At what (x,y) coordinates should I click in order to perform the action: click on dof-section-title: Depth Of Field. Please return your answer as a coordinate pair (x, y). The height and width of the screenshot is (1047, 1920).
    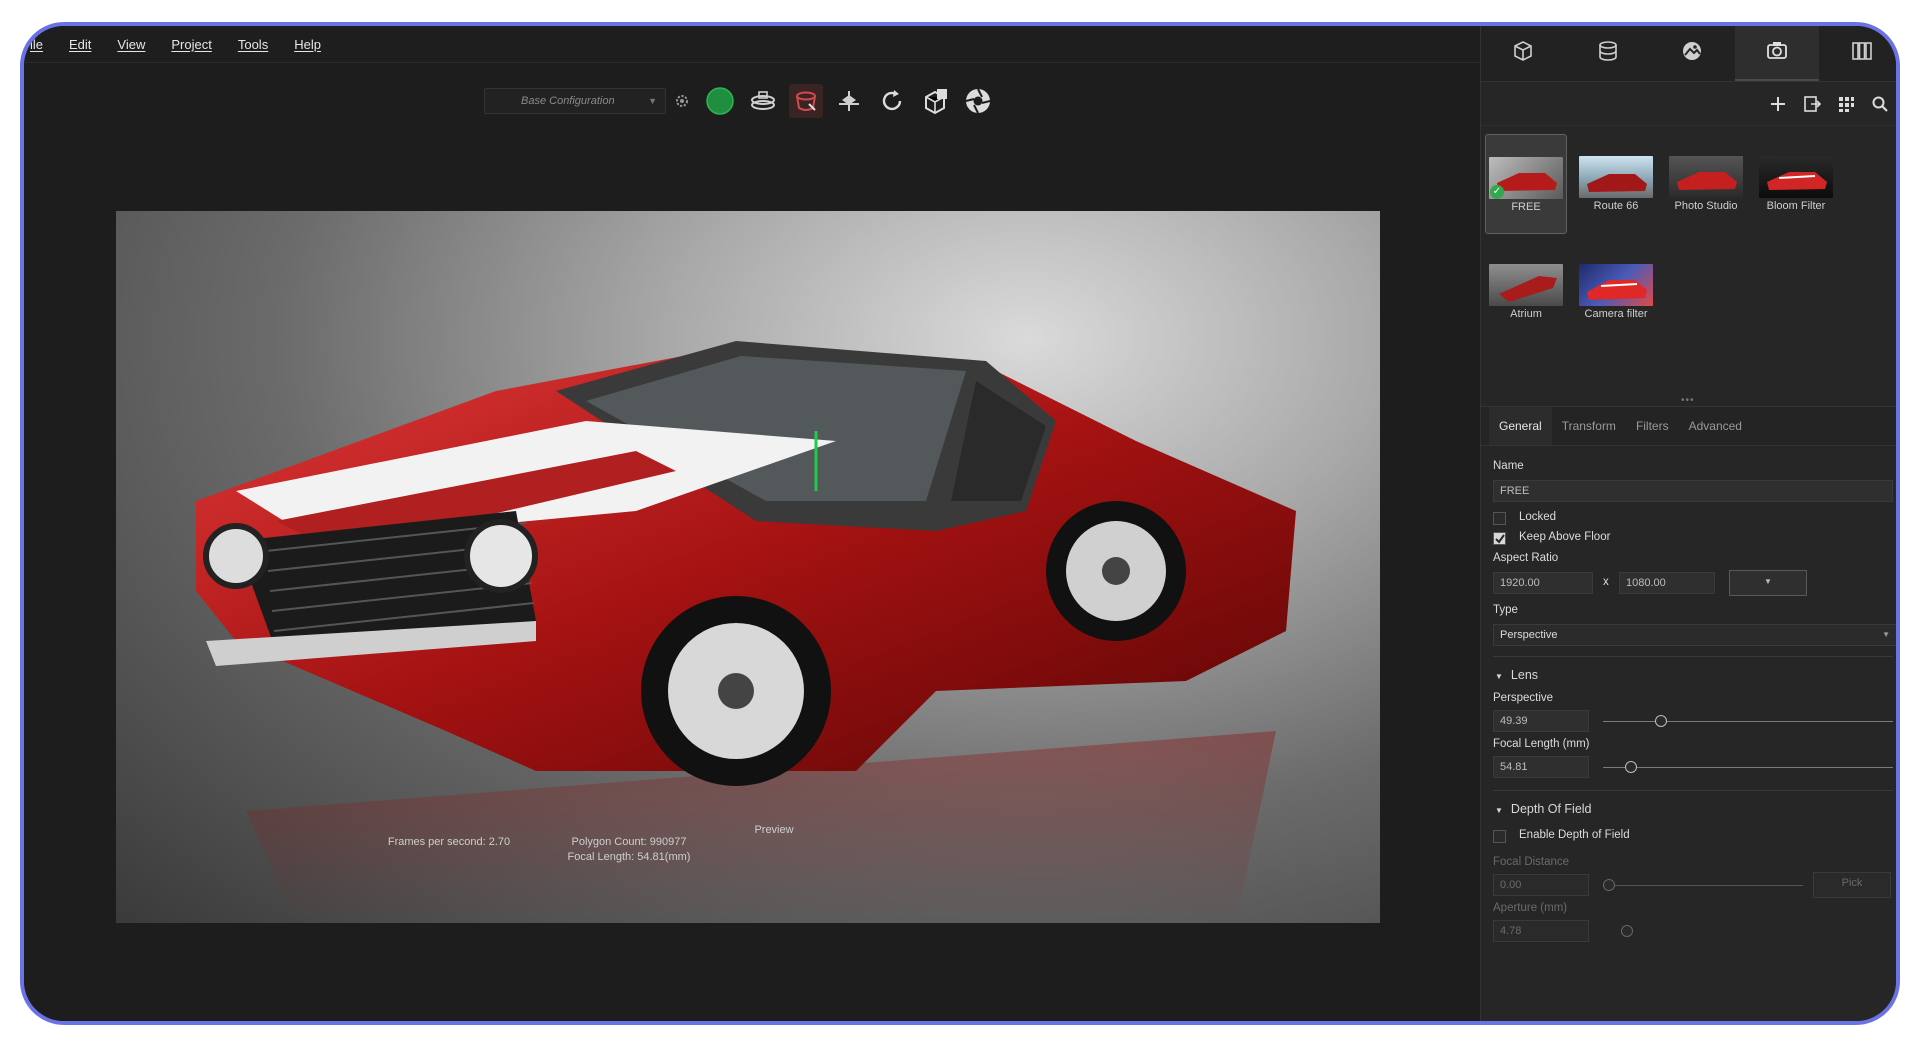
    Looking at the image, I should click on (1551, 809).